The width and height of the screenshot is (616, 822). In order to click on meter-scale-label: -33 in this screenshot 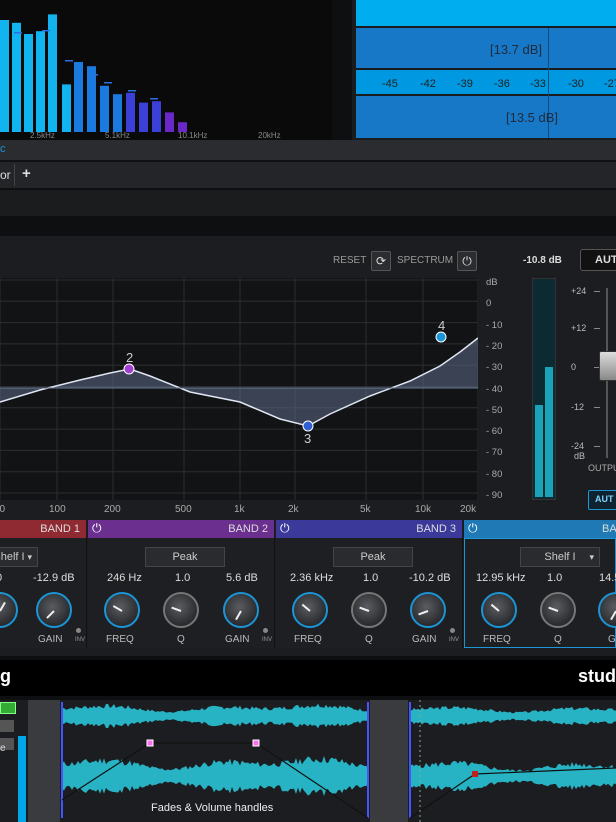, I will do `click(538, 84)`.